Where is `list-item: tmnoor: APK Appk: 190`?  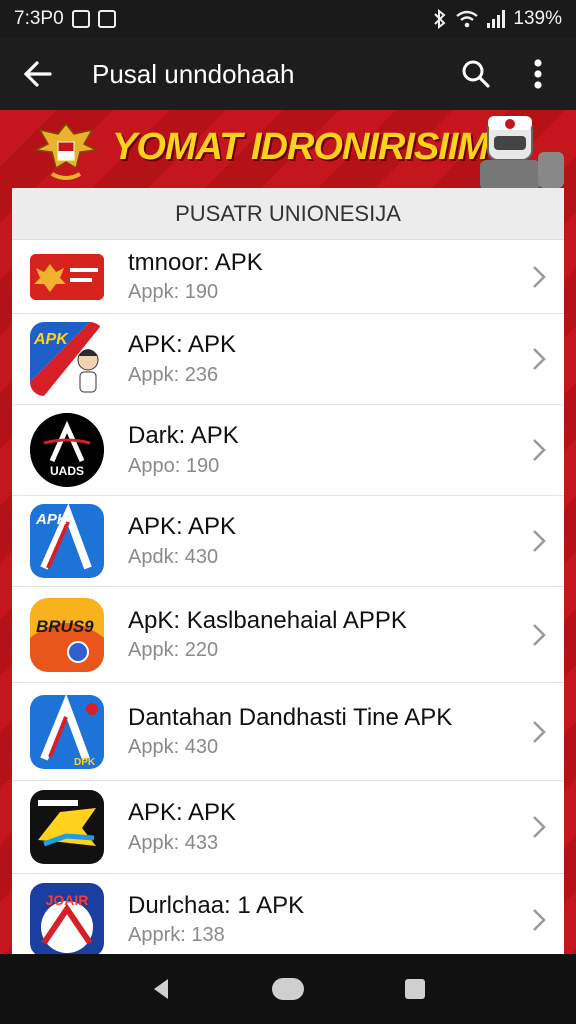 list-item: tmnoor: APK Appk: 190 is located at coordinates (288, 277).